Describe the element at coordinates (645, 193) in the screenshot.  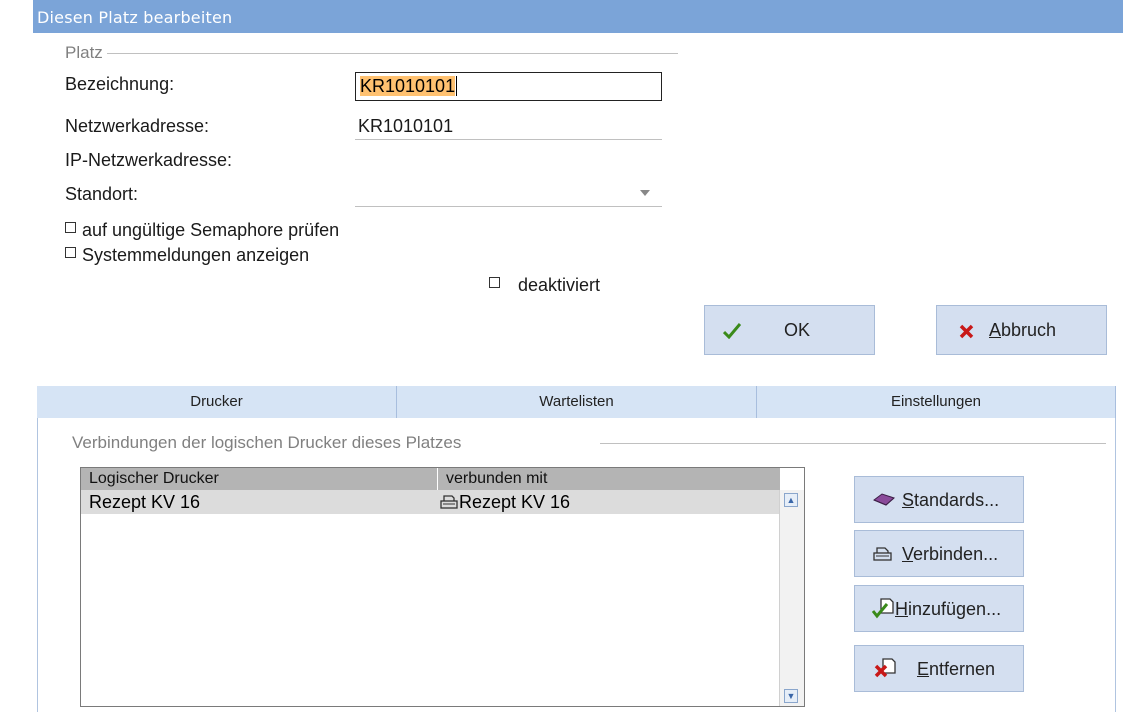
I see `chevron-down-icon` at that location.